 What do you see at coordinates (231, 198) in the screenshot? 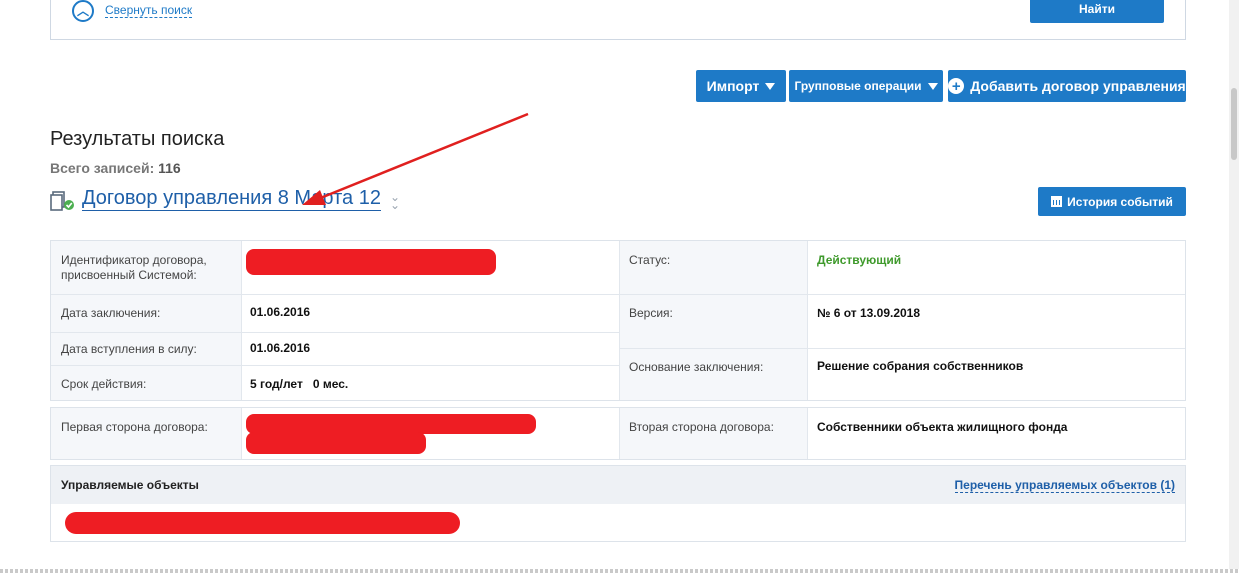
I see `contract-title-link: Договор управления 8 Марта 12` at bounding box center [231, 198].